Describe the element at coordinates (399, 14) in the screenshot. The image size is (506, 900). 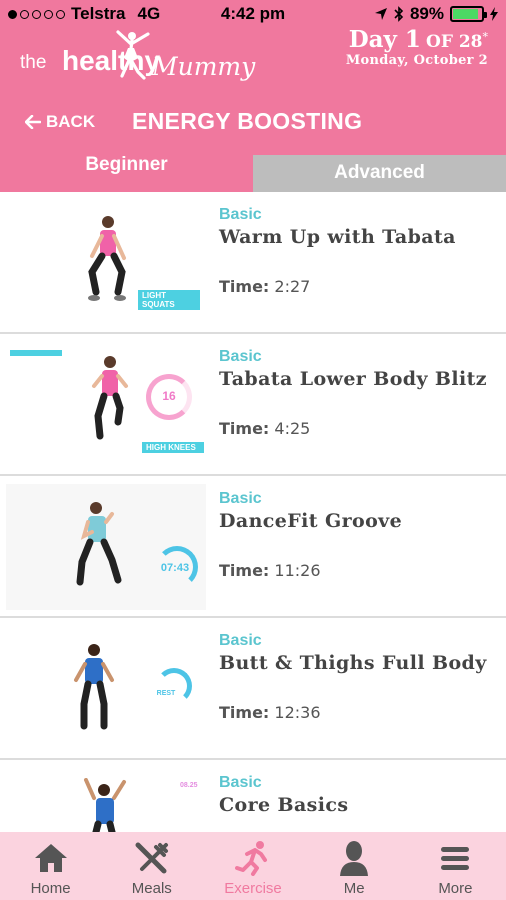
I see `bluetooth-icon` at that location.